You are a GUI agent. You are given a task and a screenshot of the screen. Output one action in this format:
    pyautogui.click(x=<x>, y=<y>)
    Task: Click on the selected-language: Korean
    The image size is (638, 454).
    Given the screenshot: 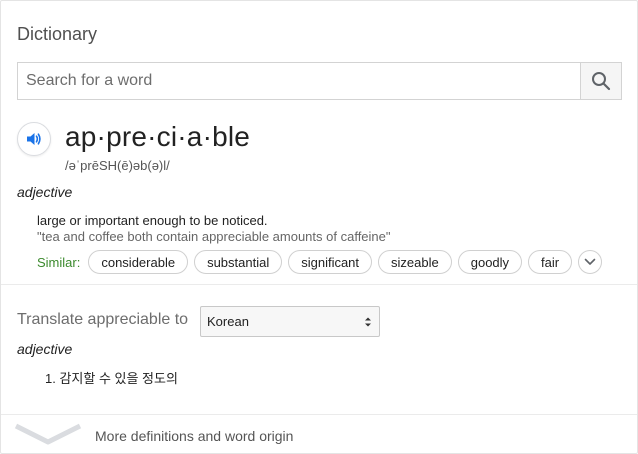 What is the action you would take?
    pyautogui.click(x=228, y=321)
    